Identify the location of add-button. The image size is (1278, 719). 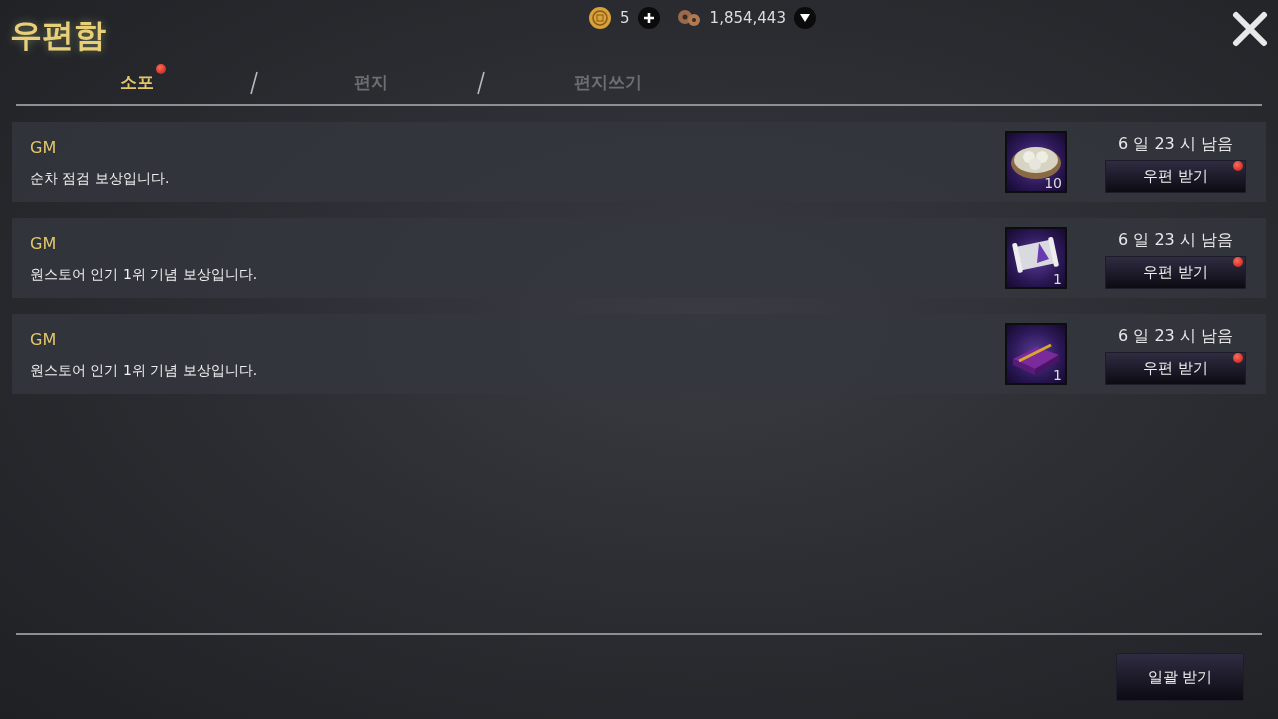
(648, 18).